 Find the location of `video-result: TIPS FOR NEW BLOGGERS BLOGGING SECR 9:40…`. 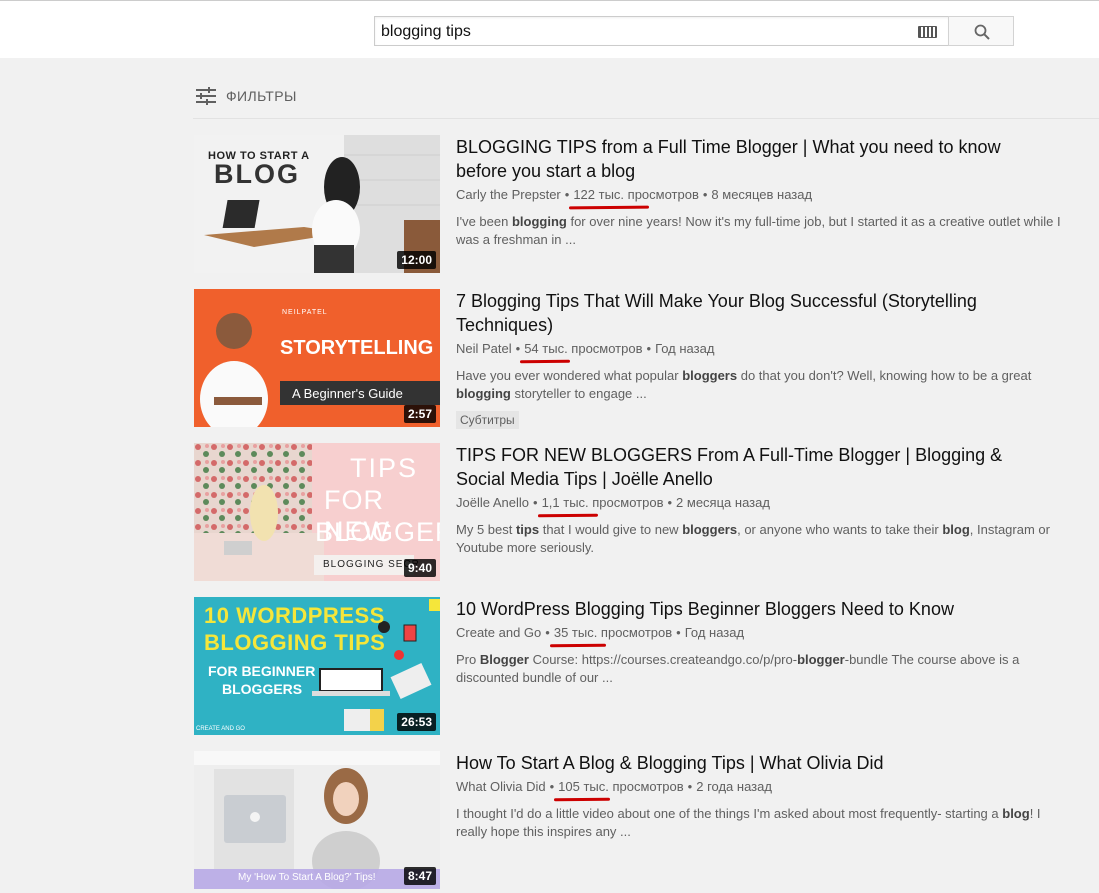

video-result: TIPS FOR NEW BLOGGERS BLOGGING SECR 9:40… is located at coordinates (634, 513).